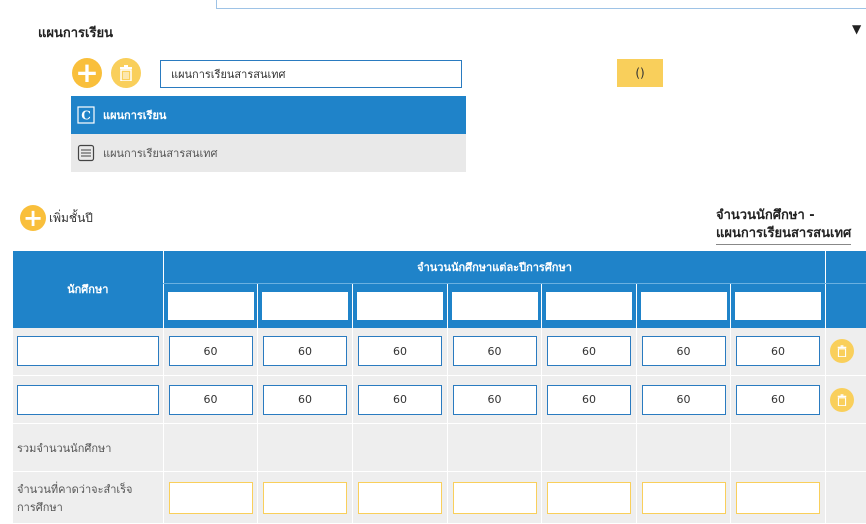  What do you see at coordinates (311, 74) in the screenshot?
I see `plan-name-input` at bounding box center [311, 74].